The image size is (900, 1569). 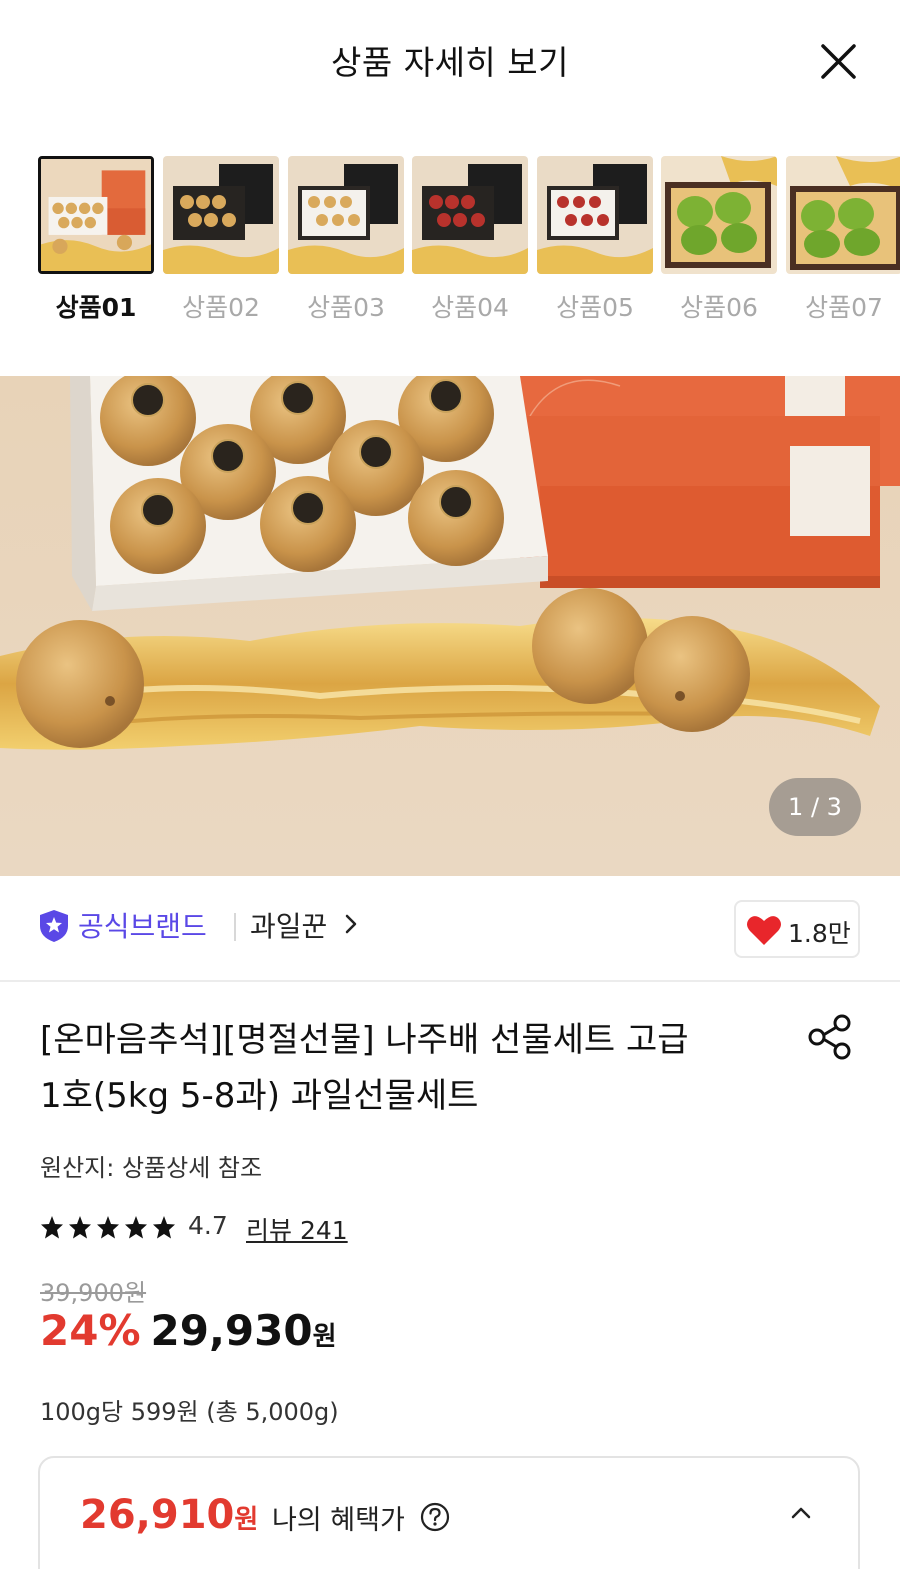 What do you see at coordinates (324, 1337) in the screenshot?
I see `sale-price-unit: 원` at bounding box center [324, 1337].